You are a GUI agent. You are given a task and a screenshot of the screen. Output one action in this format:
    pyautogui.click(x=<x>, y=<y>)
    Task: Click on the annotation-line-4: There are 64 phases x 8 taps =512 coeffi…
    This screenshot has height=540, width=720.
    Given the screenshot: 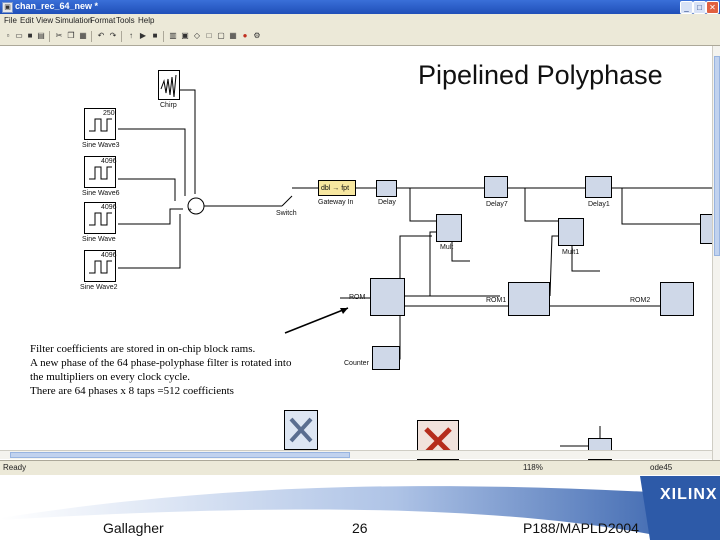 What is the action you would take?
    pyautogui.click(x=132, y=391)
    